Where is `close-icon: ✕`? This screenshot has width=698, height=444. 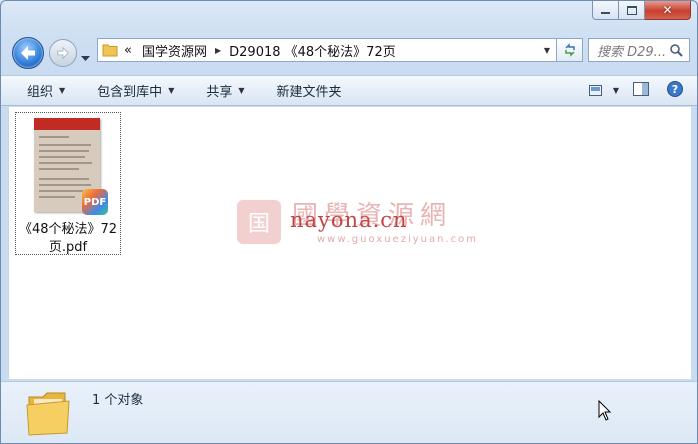 close-icon: ✕ is located at coordinates (667, 10).